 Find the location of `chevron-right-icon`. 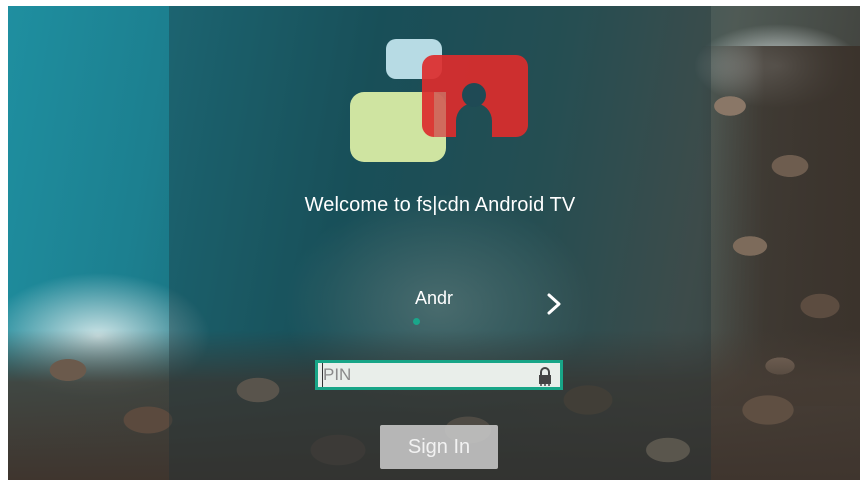

chevron-right-icon is located at coordinates (554, 304).